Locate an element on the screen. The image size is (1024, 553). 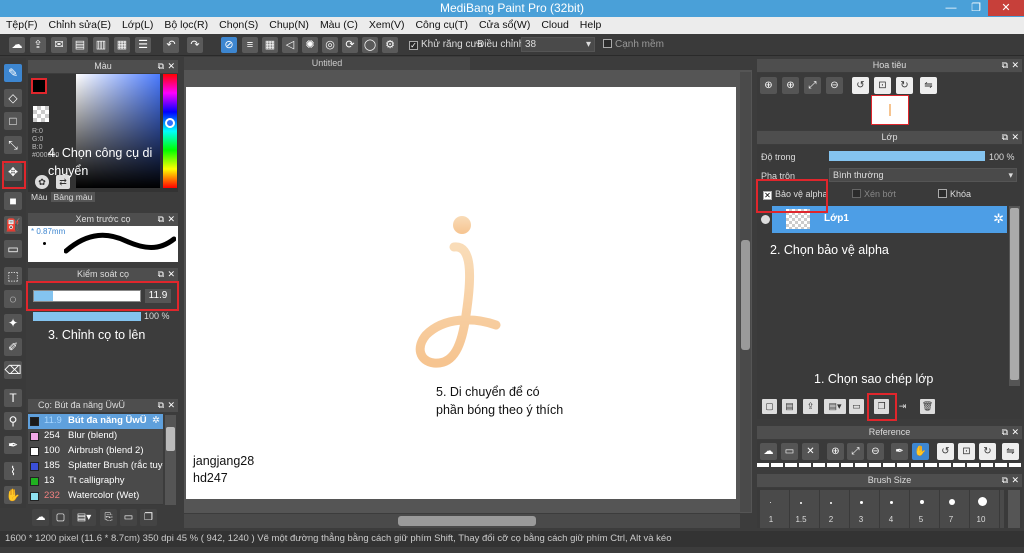
canvas-vscroll is located at coordinates (745, 292).